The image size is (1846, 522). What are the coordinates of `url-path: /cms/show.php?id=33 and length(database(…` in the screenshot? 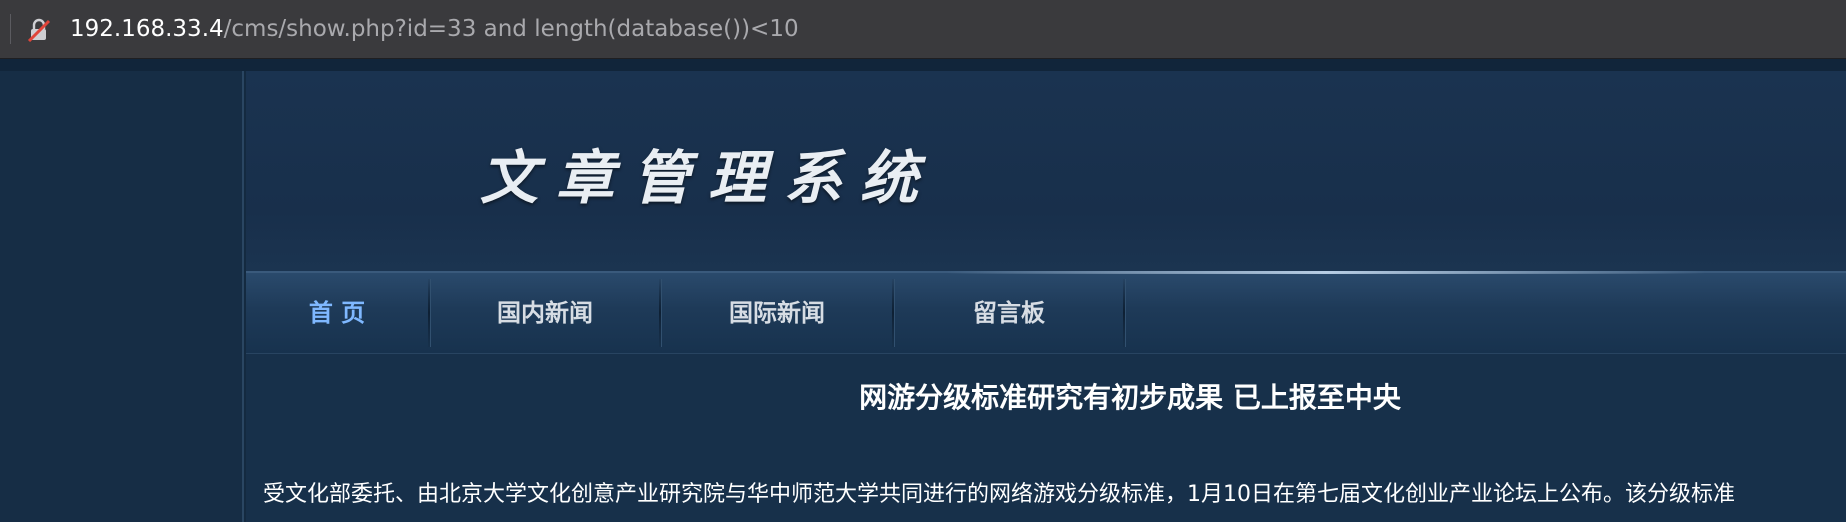 It's located at (511, 29).